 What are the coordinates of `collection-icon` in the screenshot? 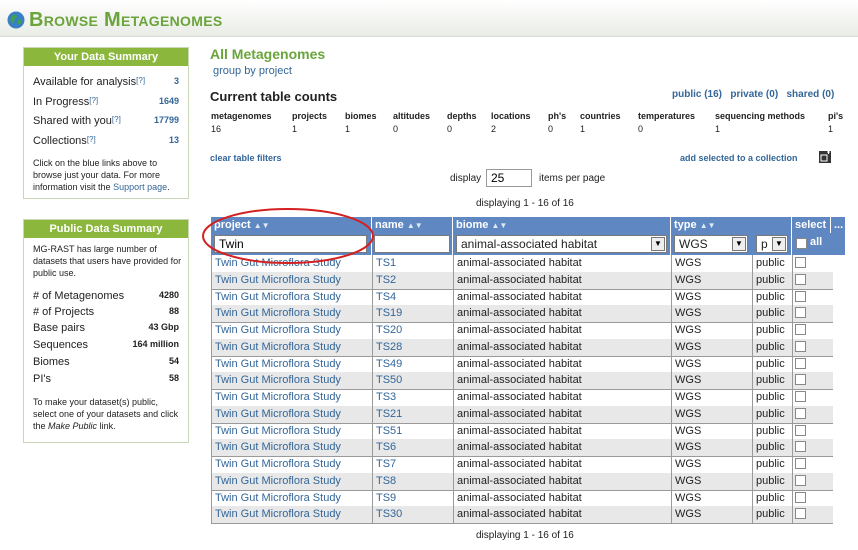 It's located at (825, 157).